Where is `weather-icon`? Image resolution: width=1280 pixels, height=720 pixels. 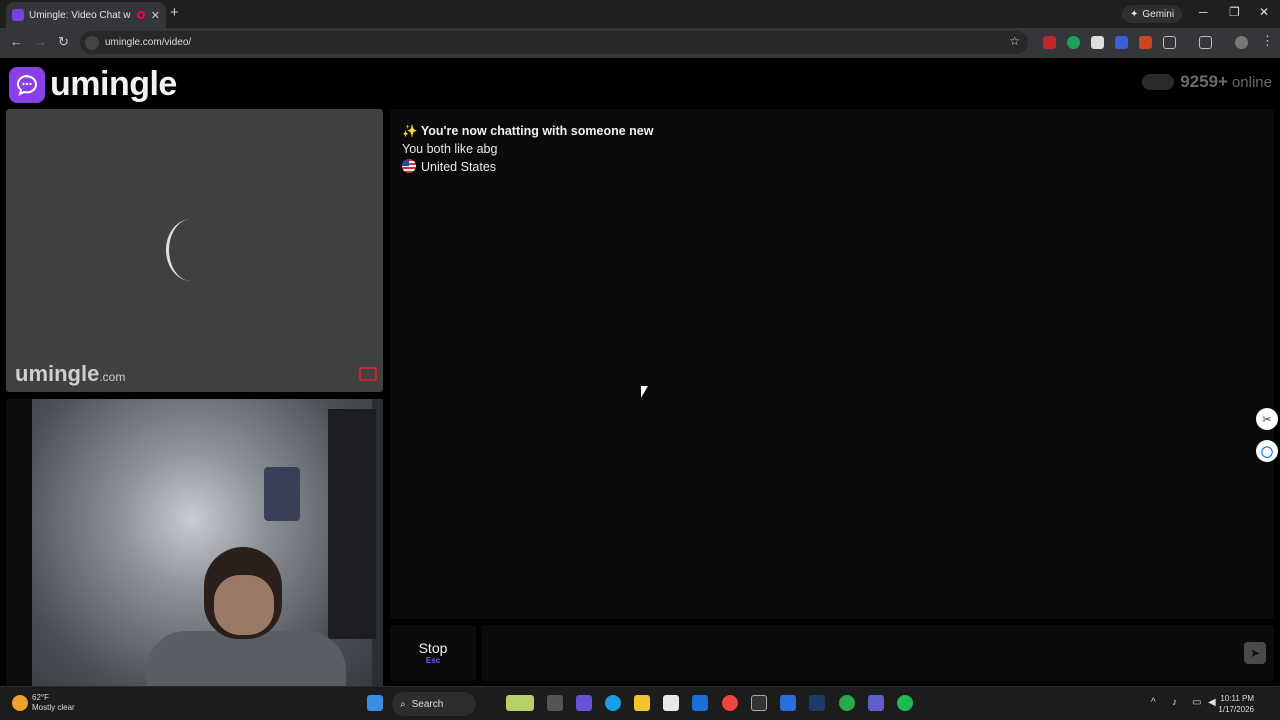 weather-icon is located at coordinates (20, 703).